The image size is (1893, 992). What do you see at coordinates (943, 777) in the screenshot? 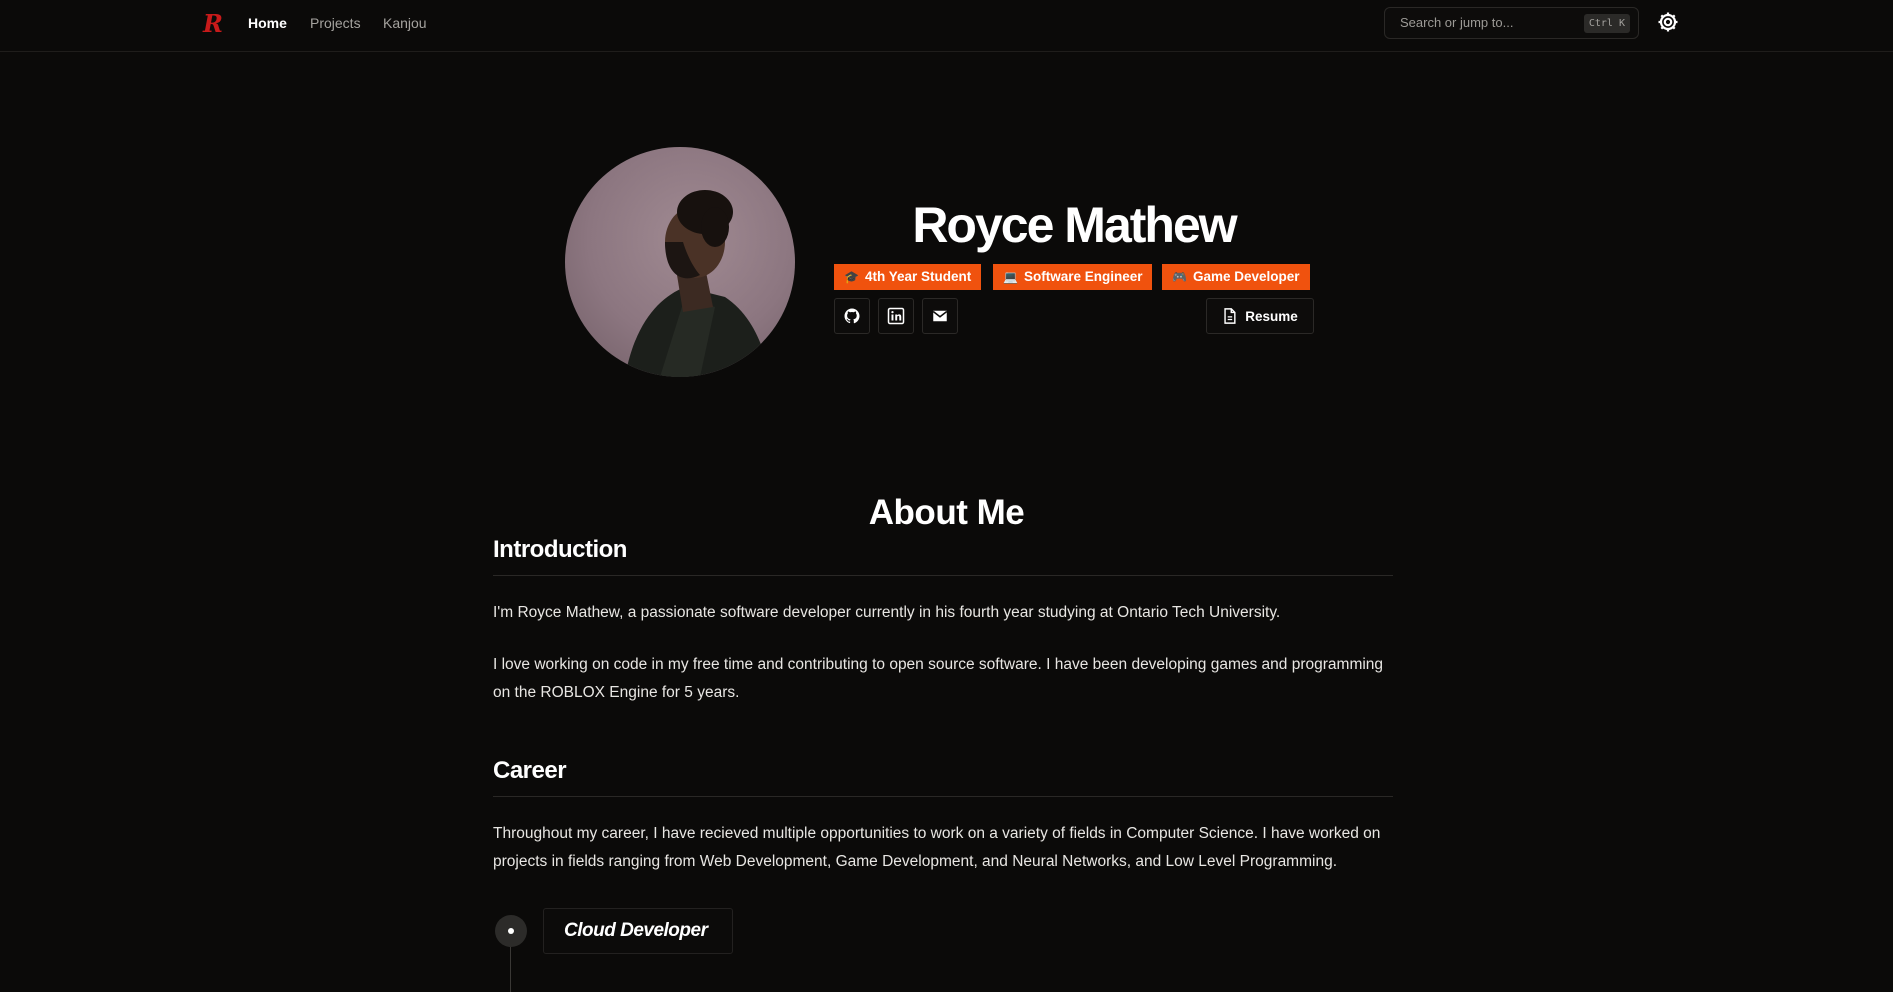
I see `career-heading: Career` at bounding box center [943, 777].